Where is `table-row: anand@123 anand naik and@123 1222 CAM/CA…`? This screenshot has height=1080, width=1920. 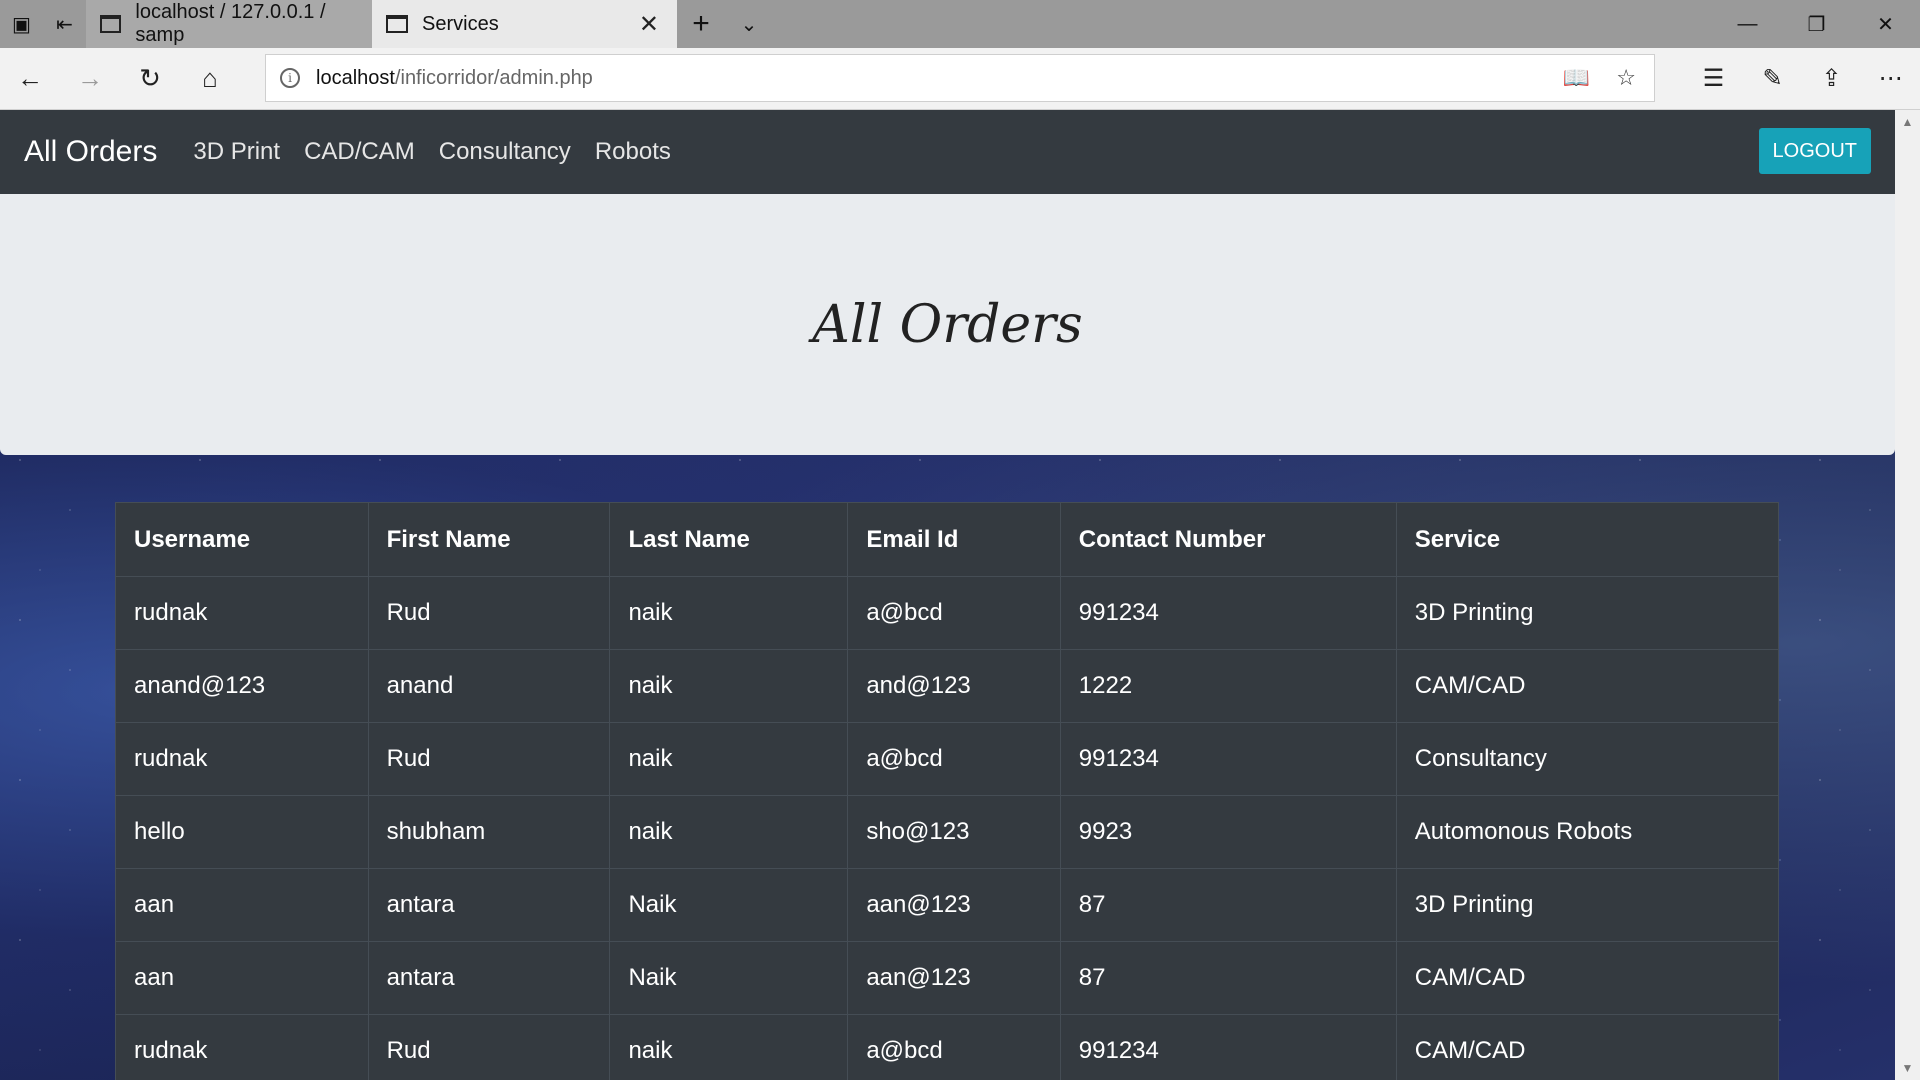 table-row: anand@123 anand naik and@123 1222 CAM/CA… is located at coordinates (947, 686).